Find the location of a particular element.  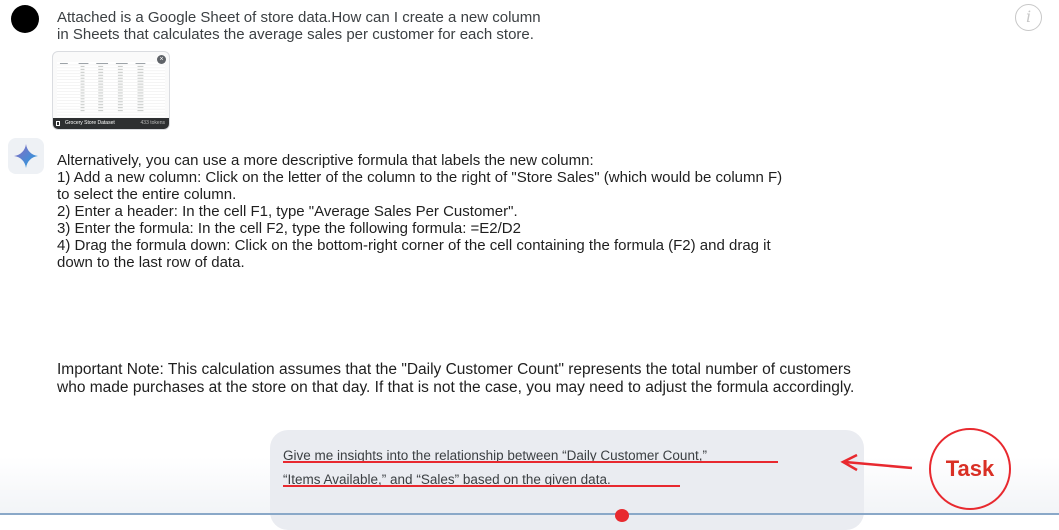

spreadsheet-preview is located at coordinates (111, 89).